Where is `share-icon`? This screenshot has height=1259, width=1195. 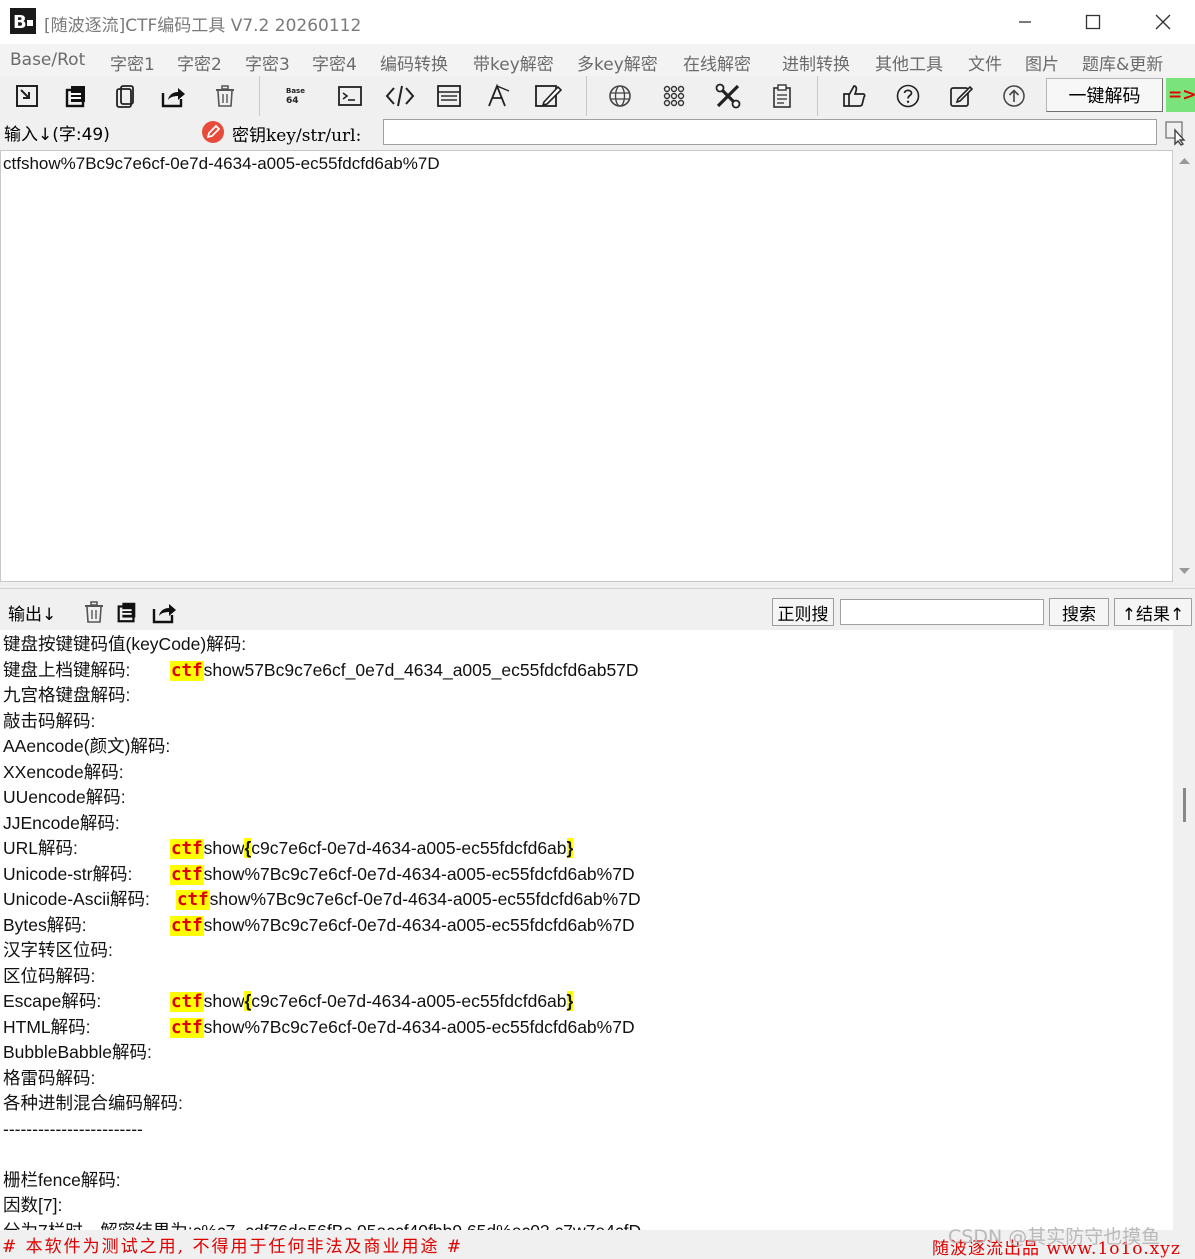 share-icon is located at coordinates (173, 96).